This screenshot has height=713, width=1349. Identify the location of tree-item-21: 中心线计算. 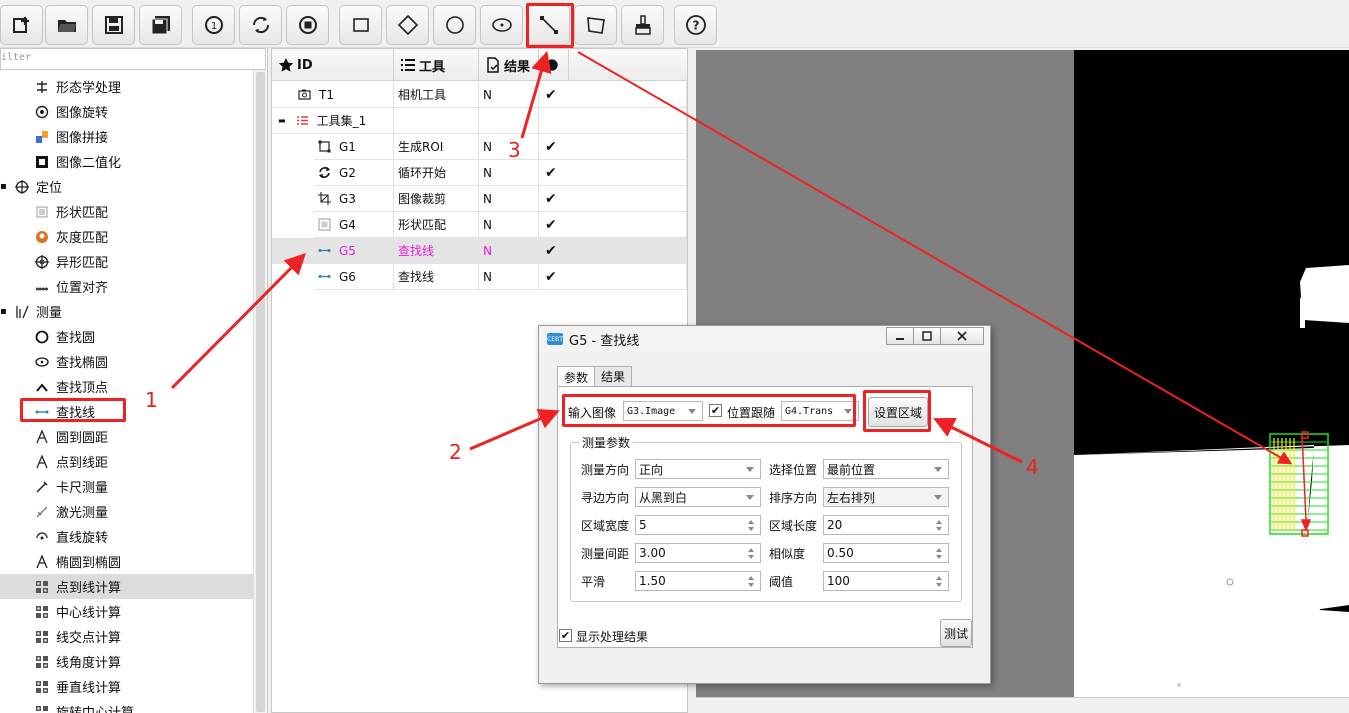
(127, 611).